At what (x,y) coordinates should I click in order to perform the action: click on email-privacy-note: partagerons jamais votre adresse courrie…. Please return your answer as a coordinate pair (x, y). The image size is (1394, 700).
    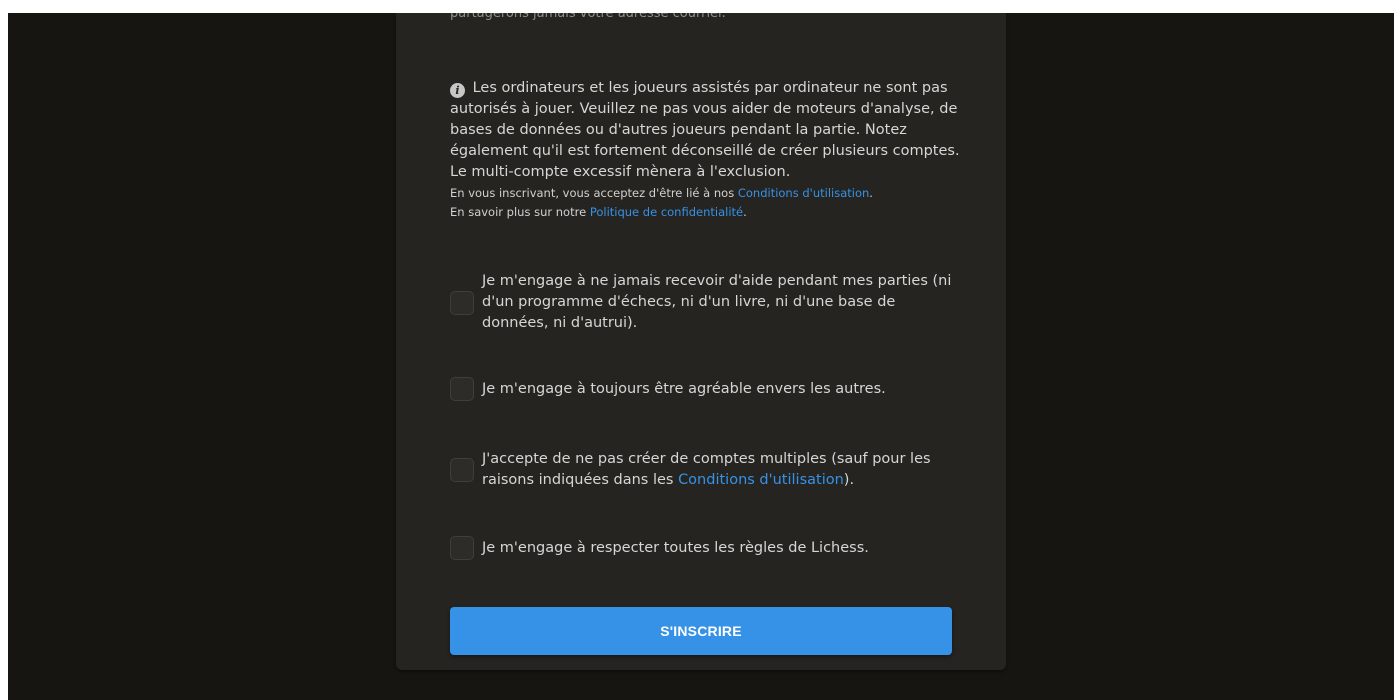
    Looking at the image, I should click on (588, 17).